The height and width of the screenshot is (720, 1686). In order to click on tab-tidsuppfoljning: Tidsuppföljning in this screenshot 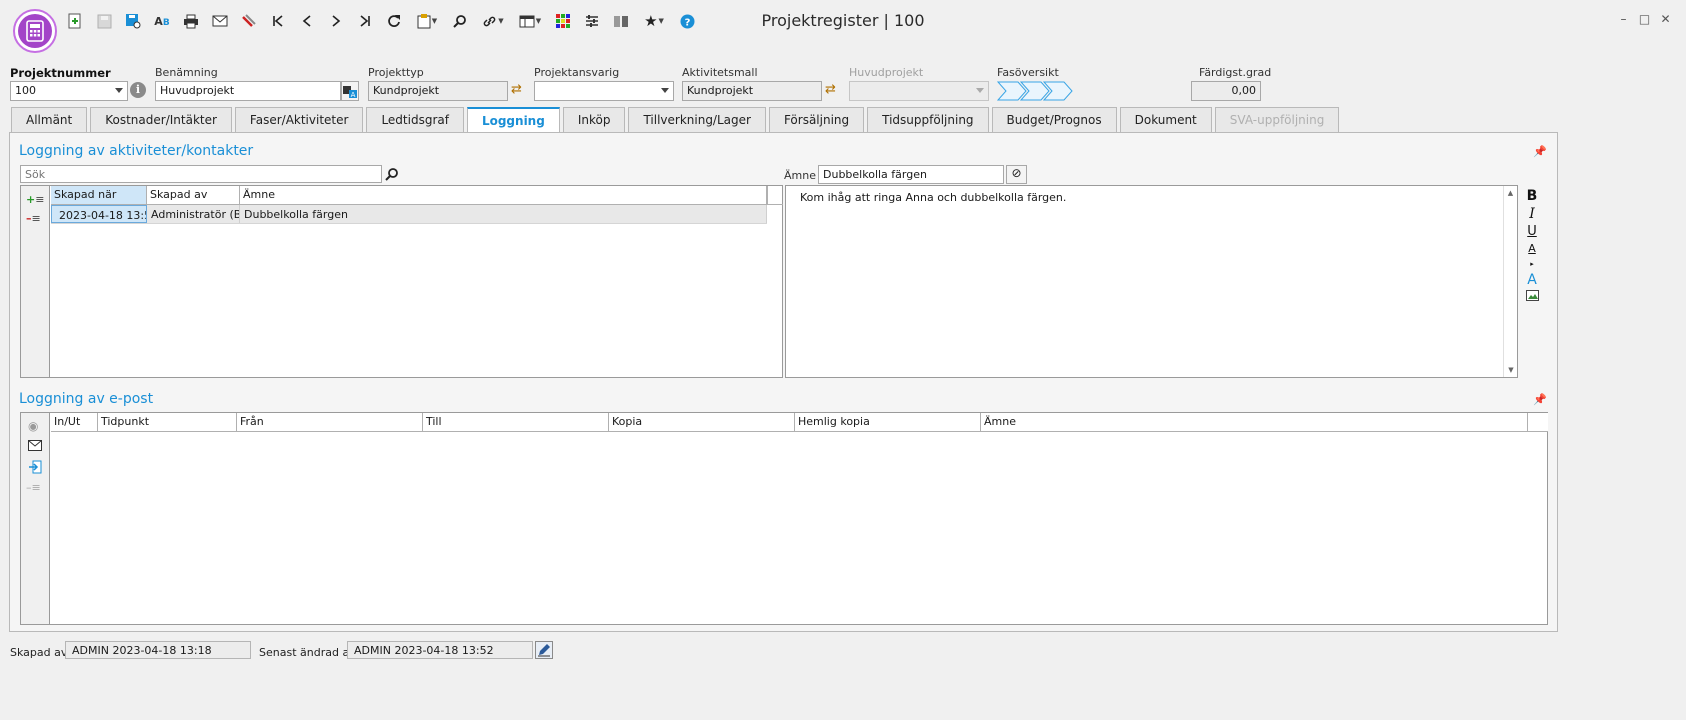, I will do `click(928, 119)`.